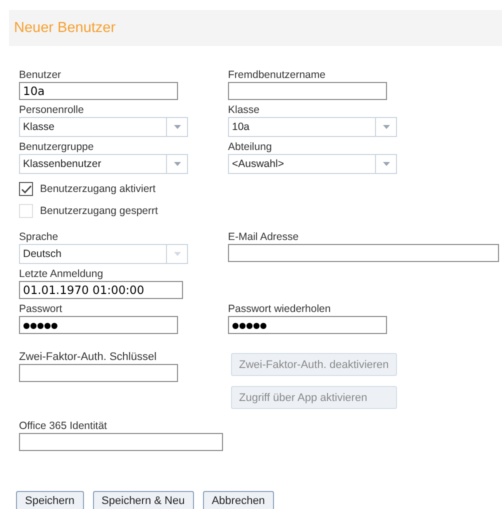 Image resolution: width=502 pixels, height=509 pixels. I want to click on dropdown: Klassenbenutzer, so click(103, 164).